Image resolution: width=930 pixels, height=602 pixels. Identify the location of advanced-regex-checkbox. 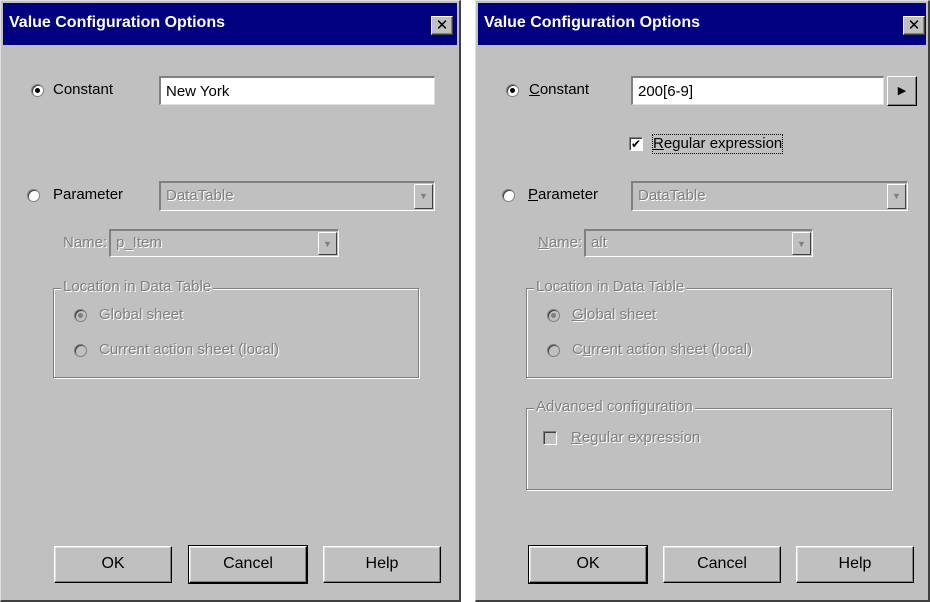
(550, 438).